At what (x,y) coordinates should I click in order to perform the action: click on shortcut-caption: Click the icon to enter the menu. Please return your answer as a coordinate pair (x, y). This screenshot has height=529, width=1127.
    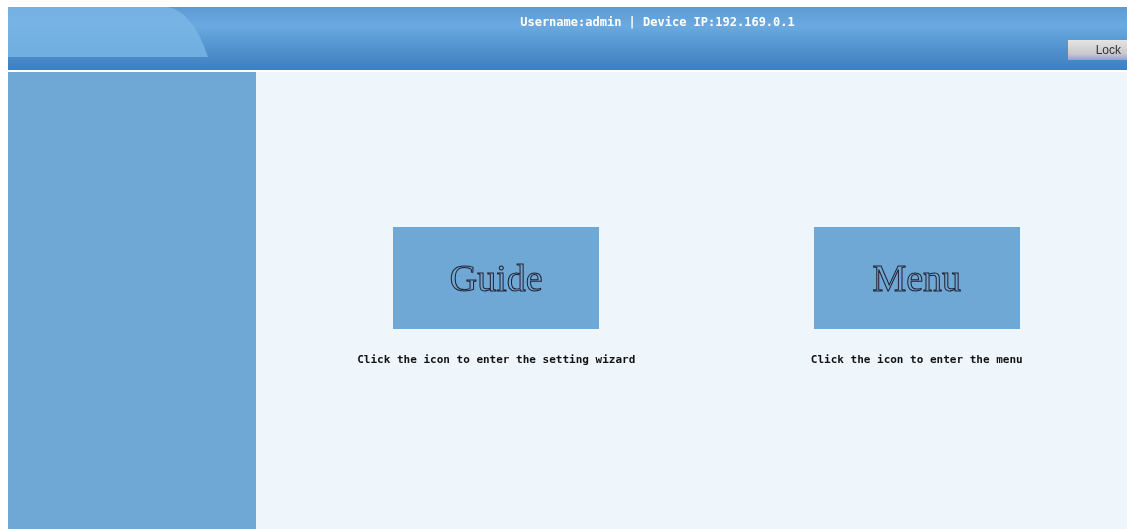
    Looking at the image, I should click on (916, 359).